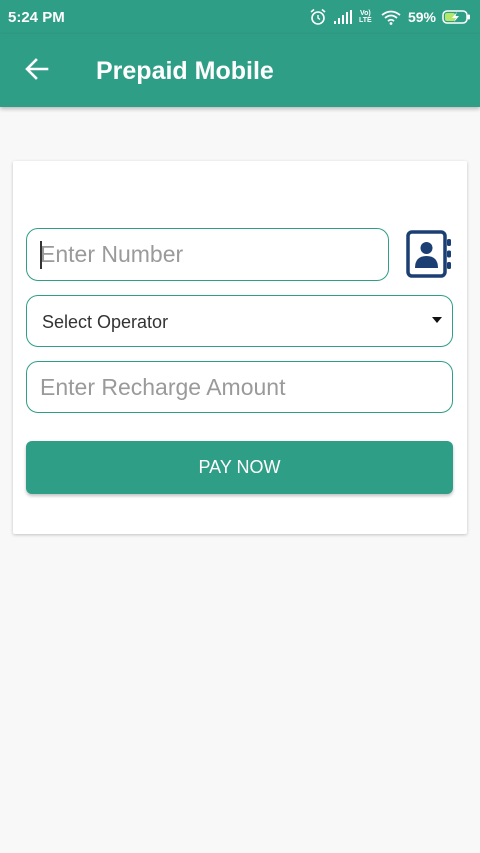 This screenshot has height=853, width=480. What do you see at coordinates (105, 322) in the screenshot?
I see `operator-select-value: Select Operator` at bounding box center [105, 322].